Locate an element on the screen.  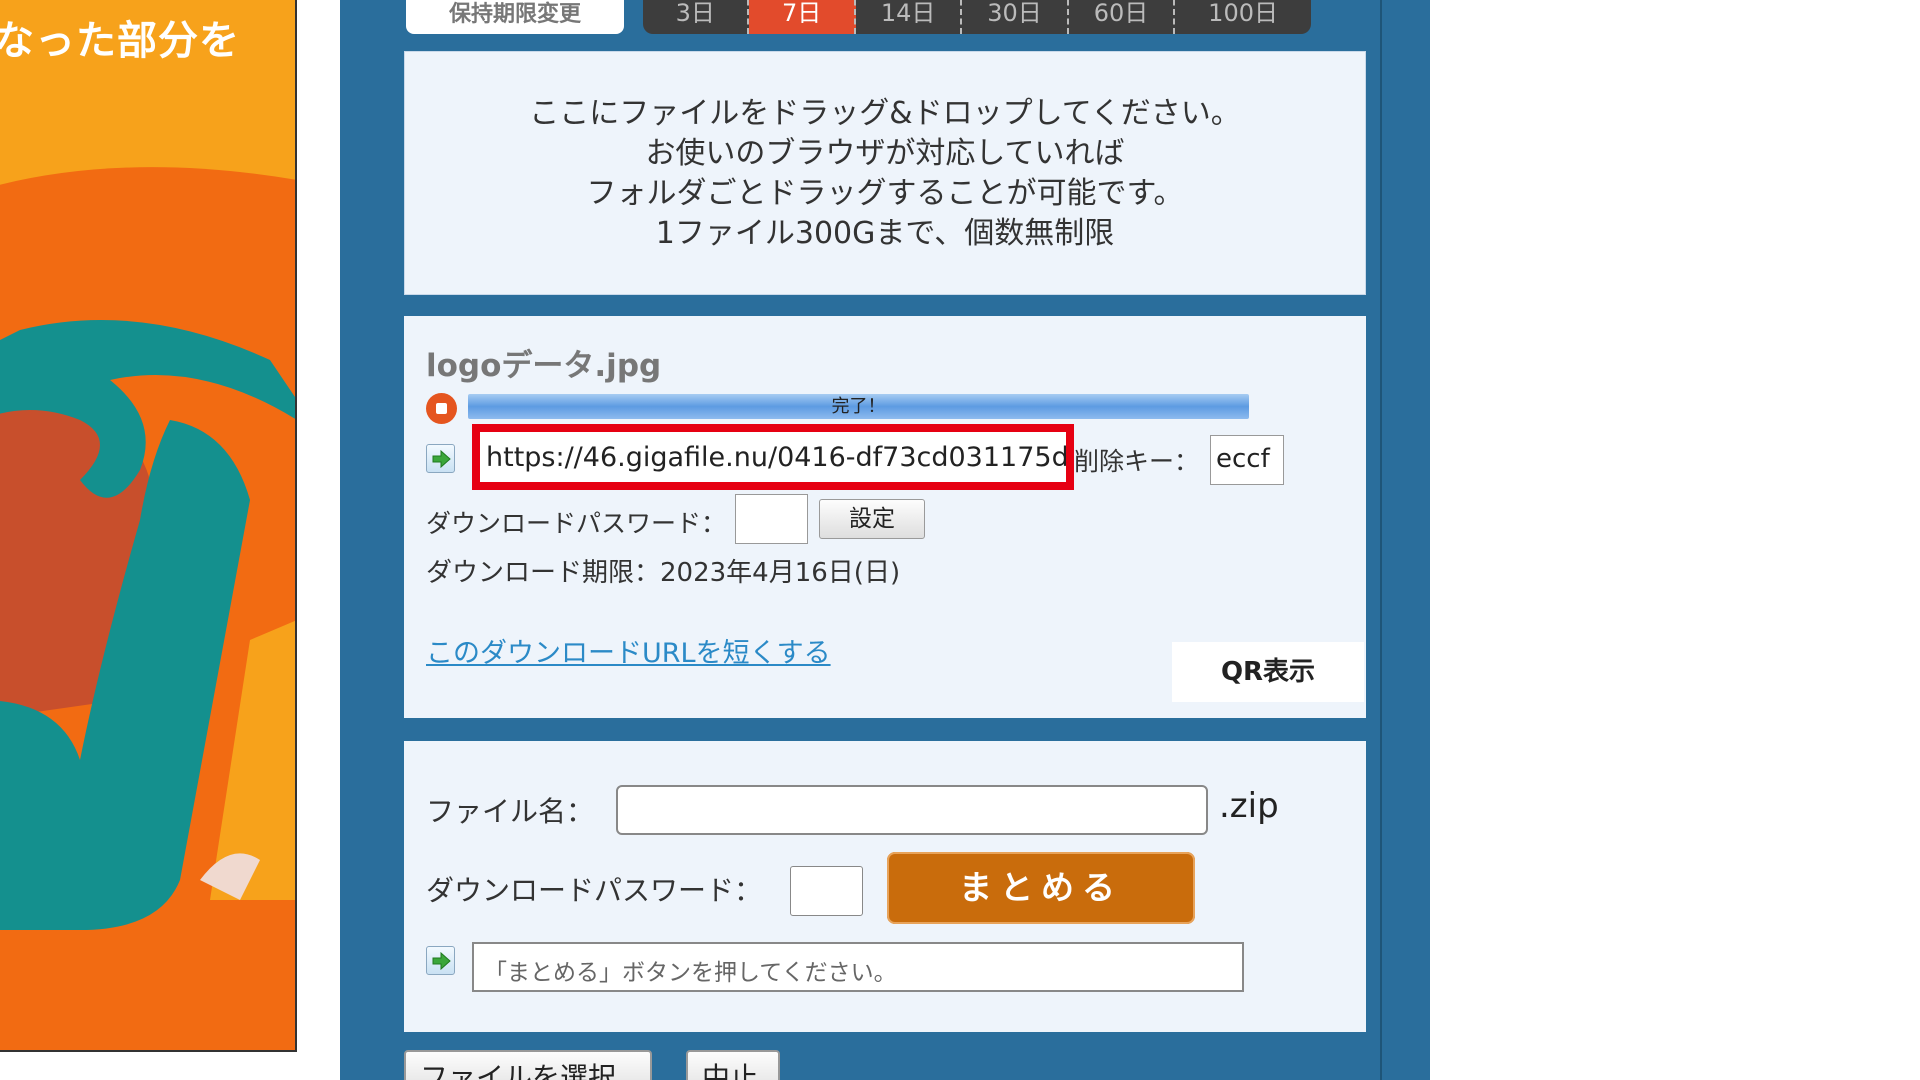
zip-filename-label: ファイル名： is located at coordinates (510, 811).